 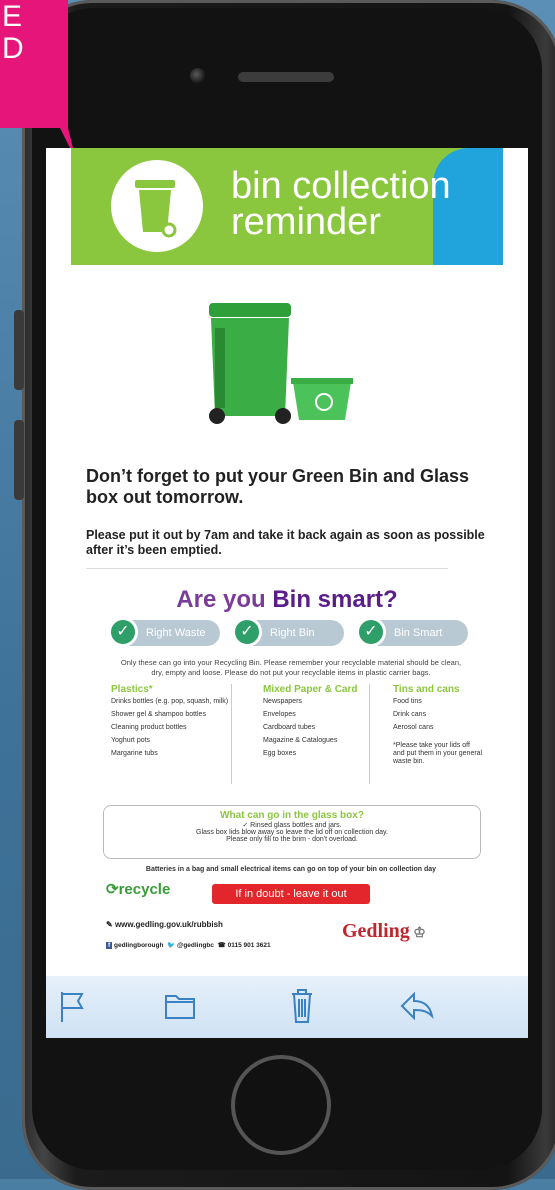 I want to click on recycle-label: recycle, so click(x=144, y=889).